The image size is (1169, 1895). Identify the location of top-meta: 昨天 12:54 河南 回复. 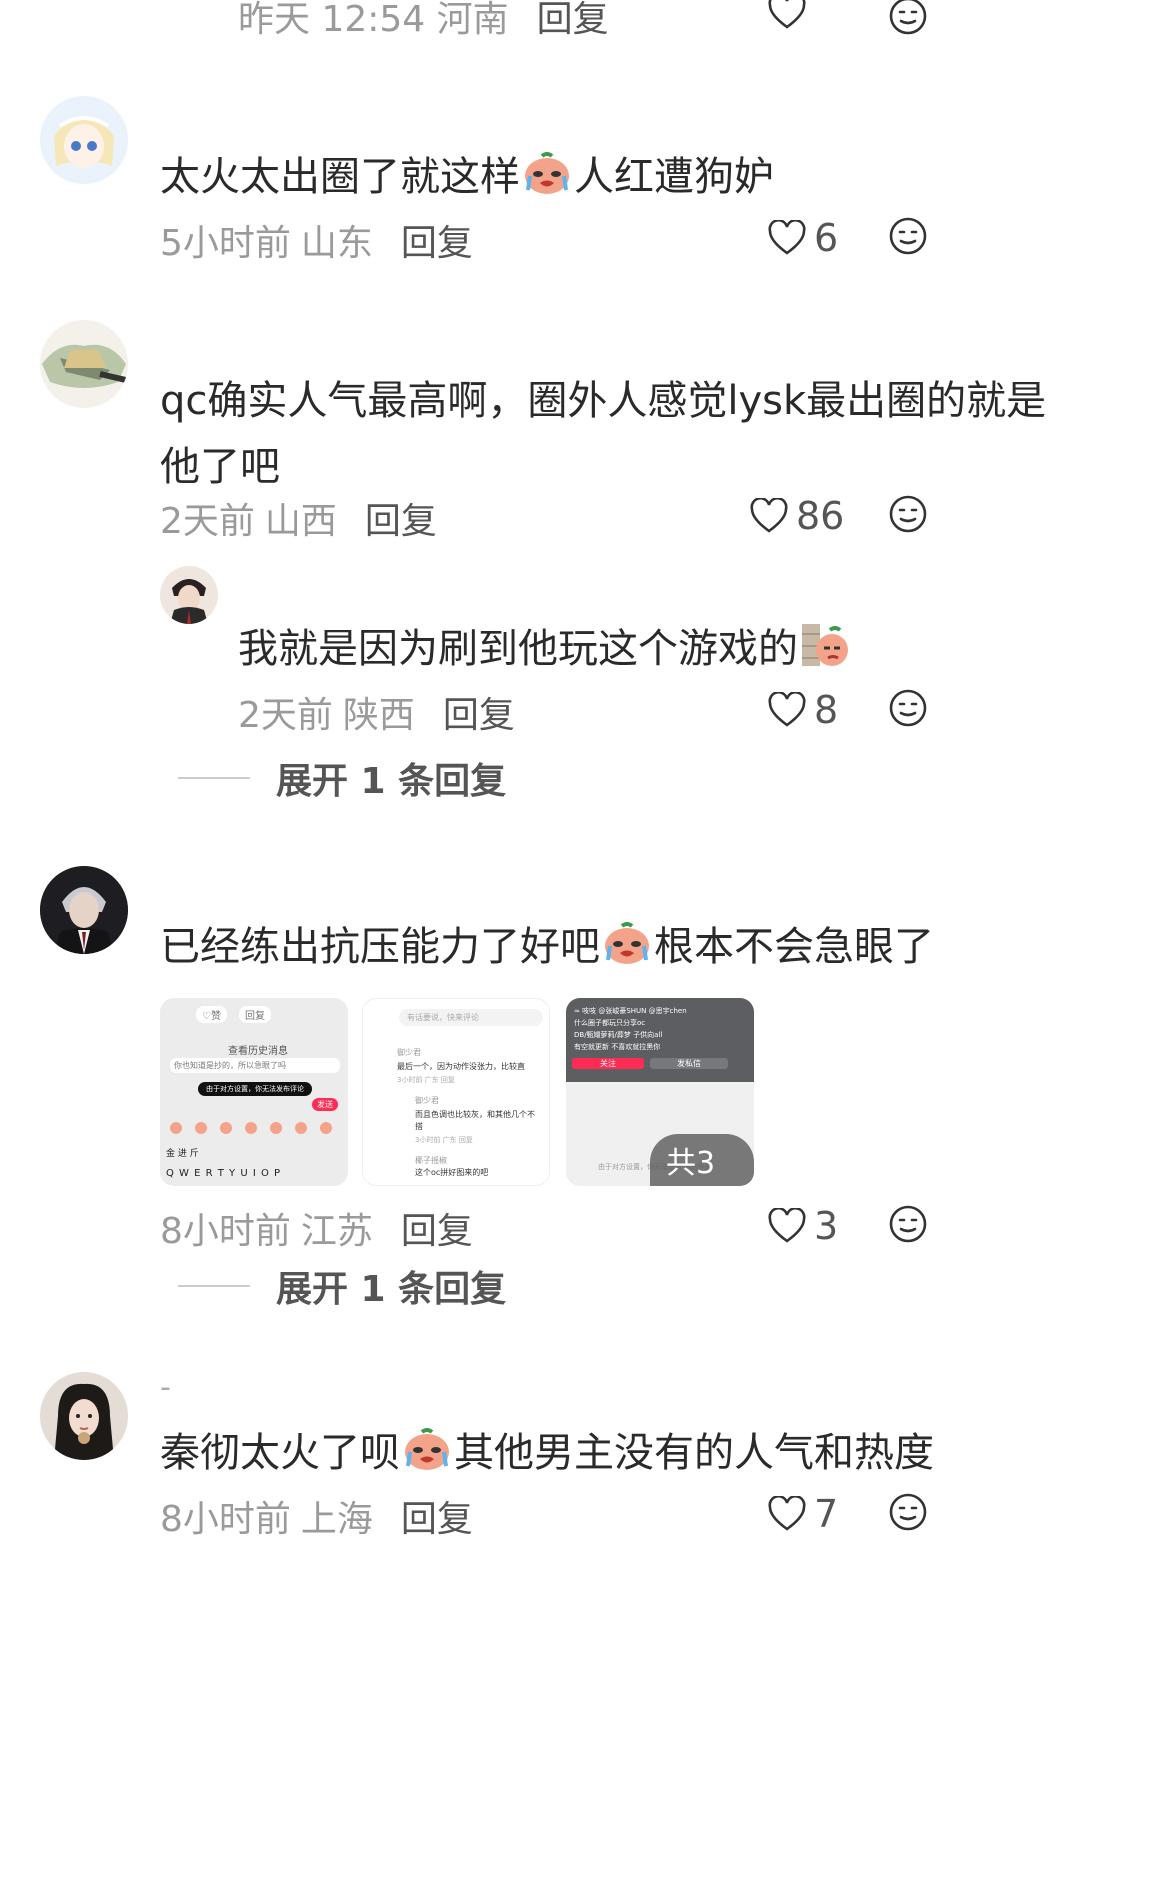
(423, 20).